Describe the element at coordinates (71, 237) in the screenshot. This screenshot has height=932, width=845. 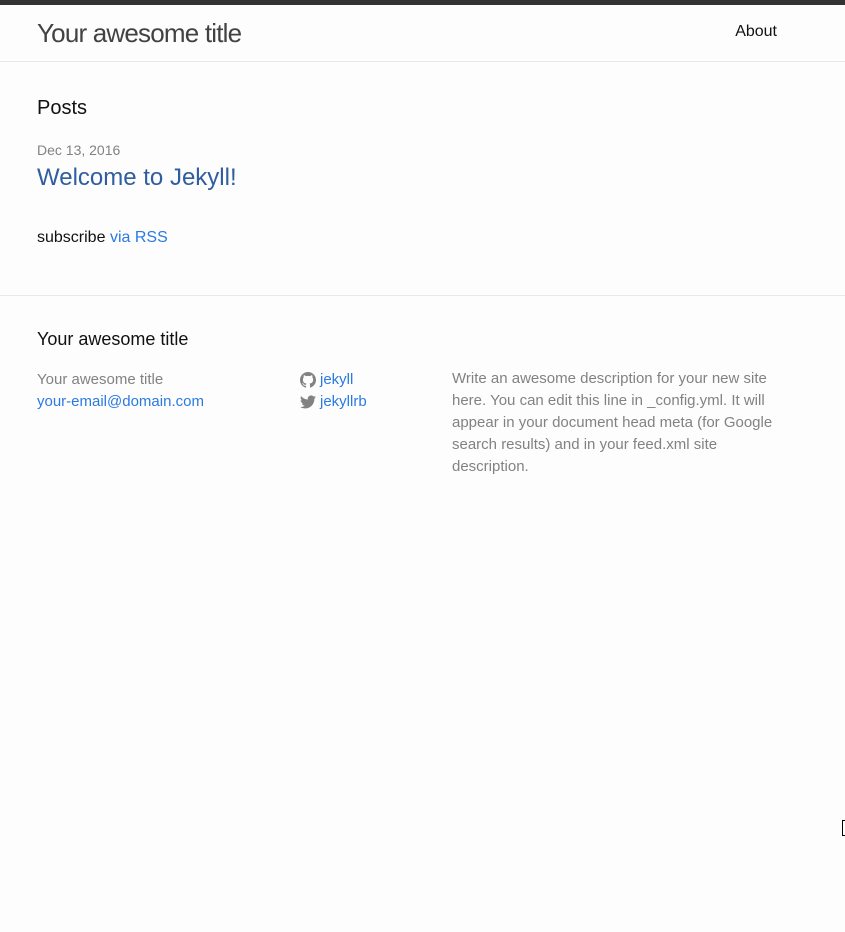
I see `rss-prefix: subscribe` at that location.